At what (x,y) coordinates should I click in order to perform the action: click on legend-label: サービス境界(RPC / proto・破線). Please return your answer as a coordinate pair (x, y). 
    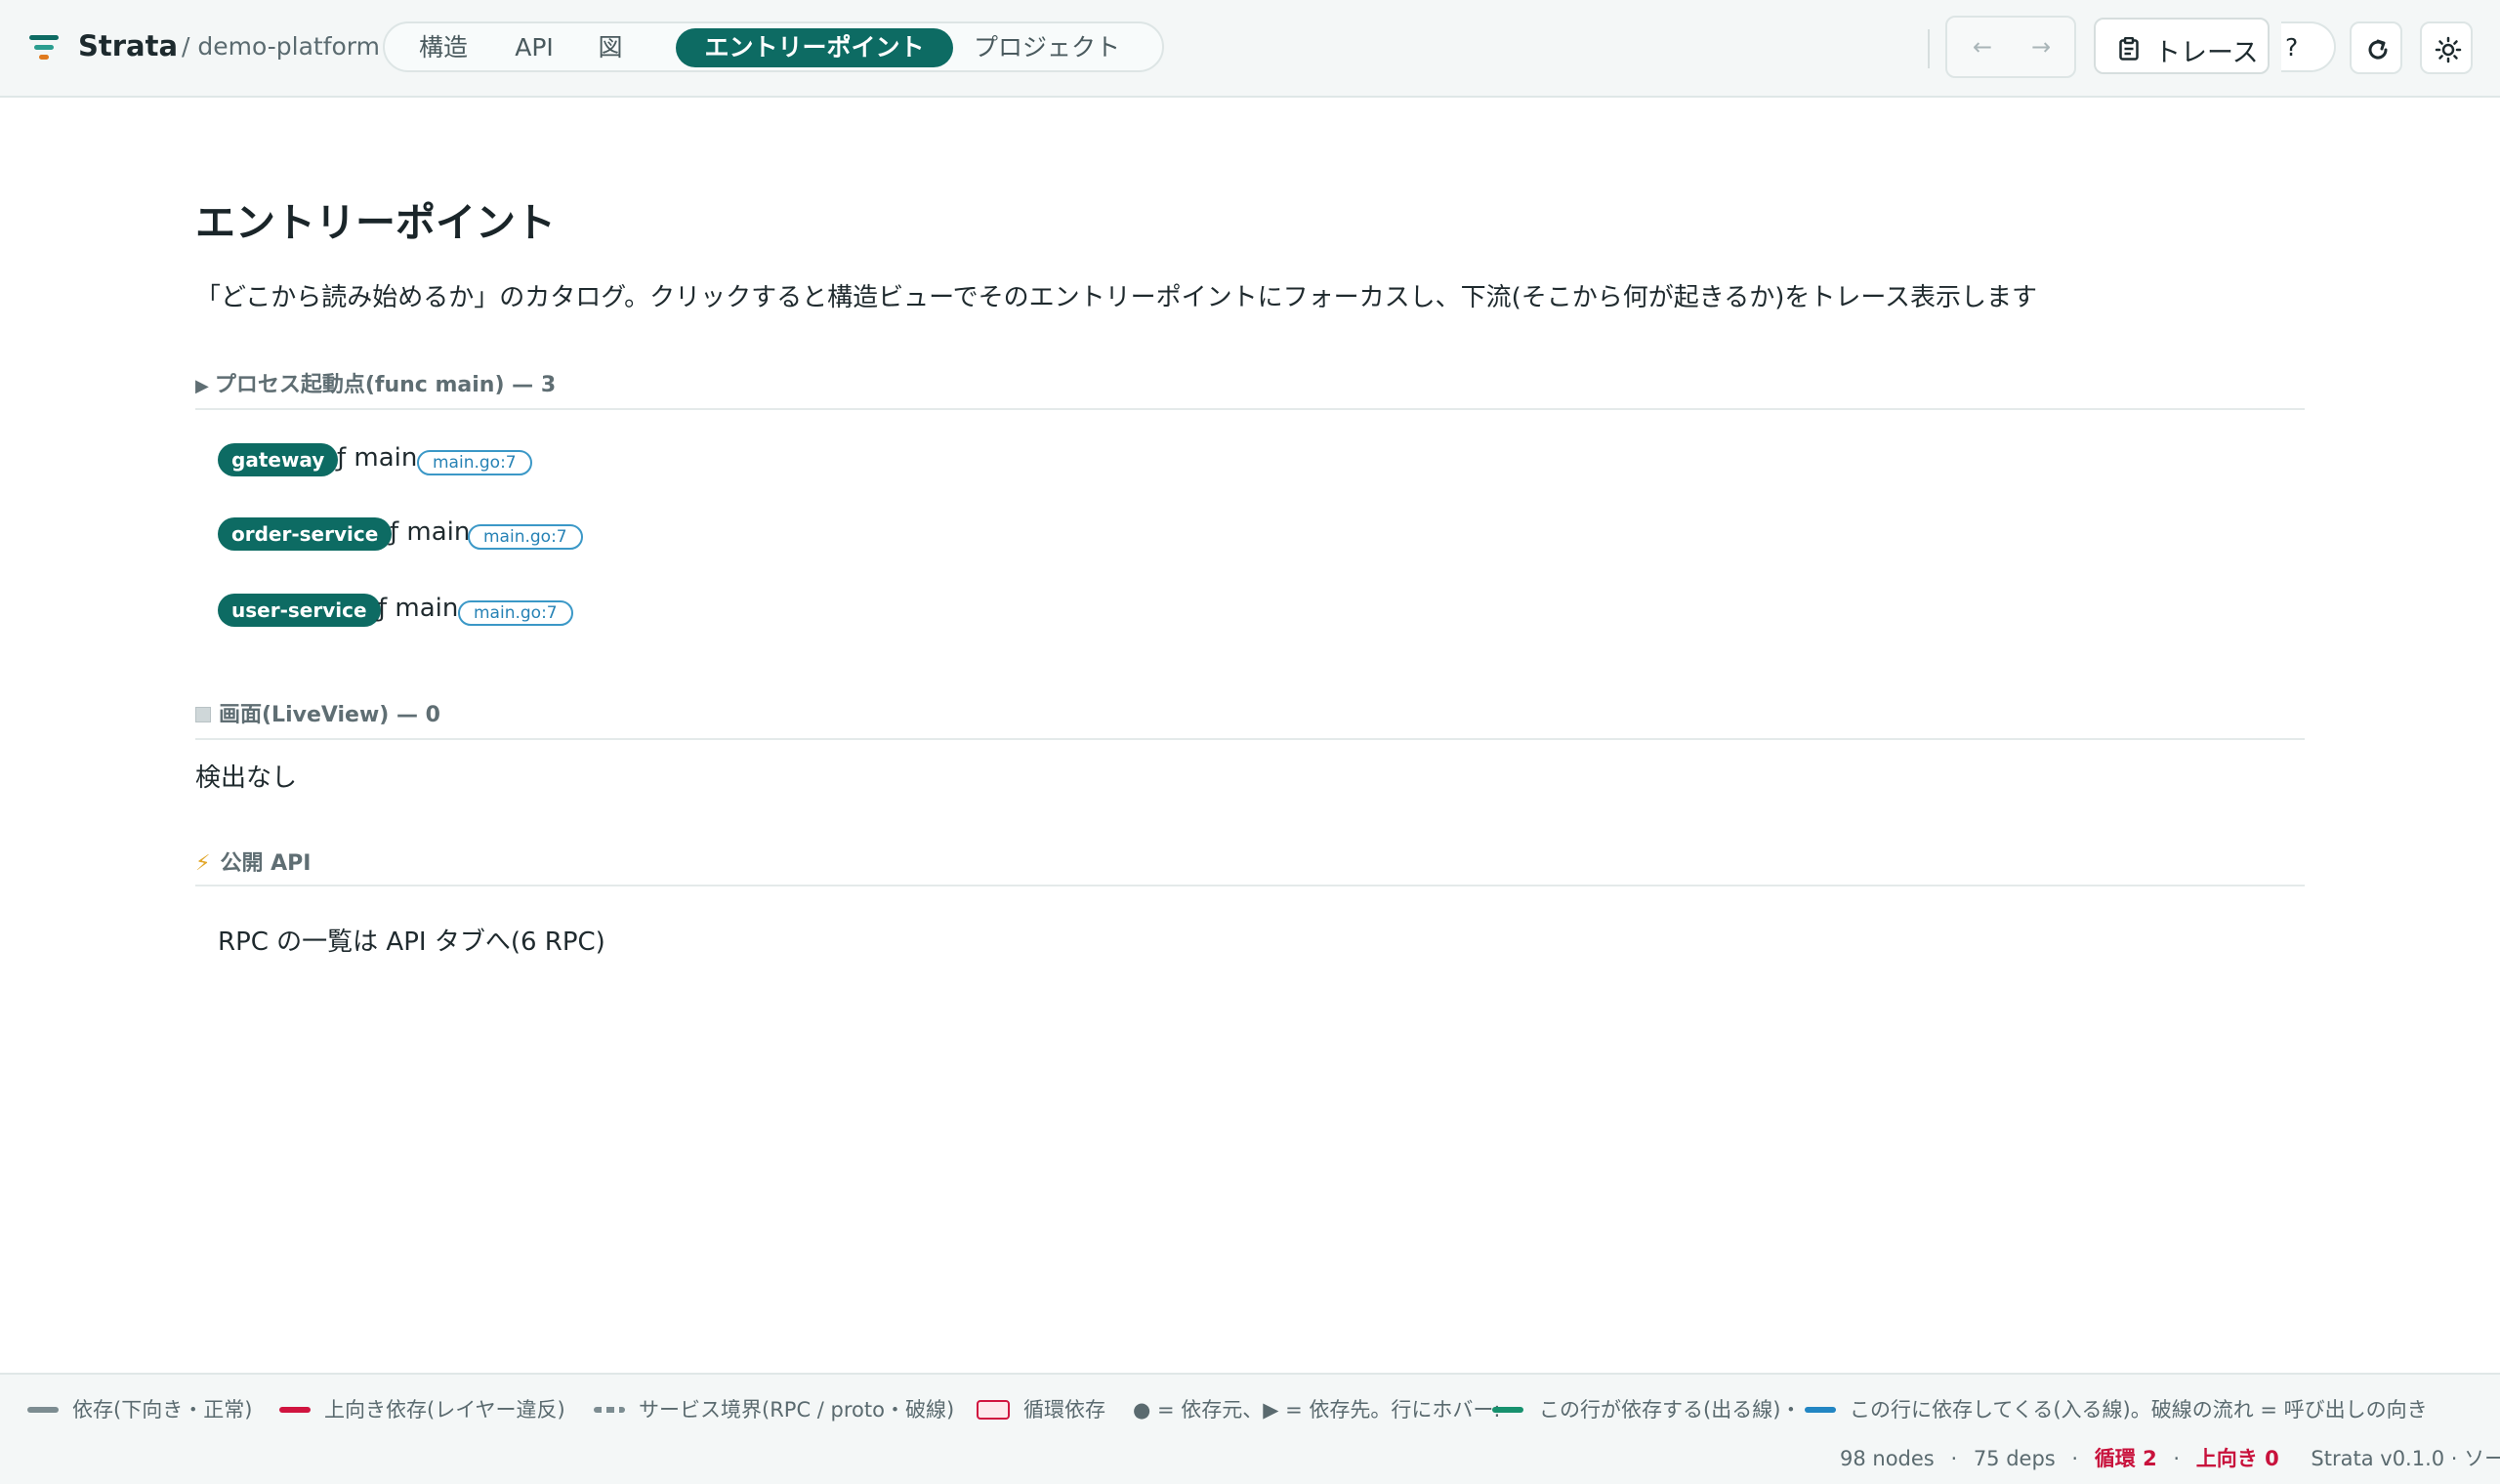
    Looking at the image, I should click on (797, 1410).